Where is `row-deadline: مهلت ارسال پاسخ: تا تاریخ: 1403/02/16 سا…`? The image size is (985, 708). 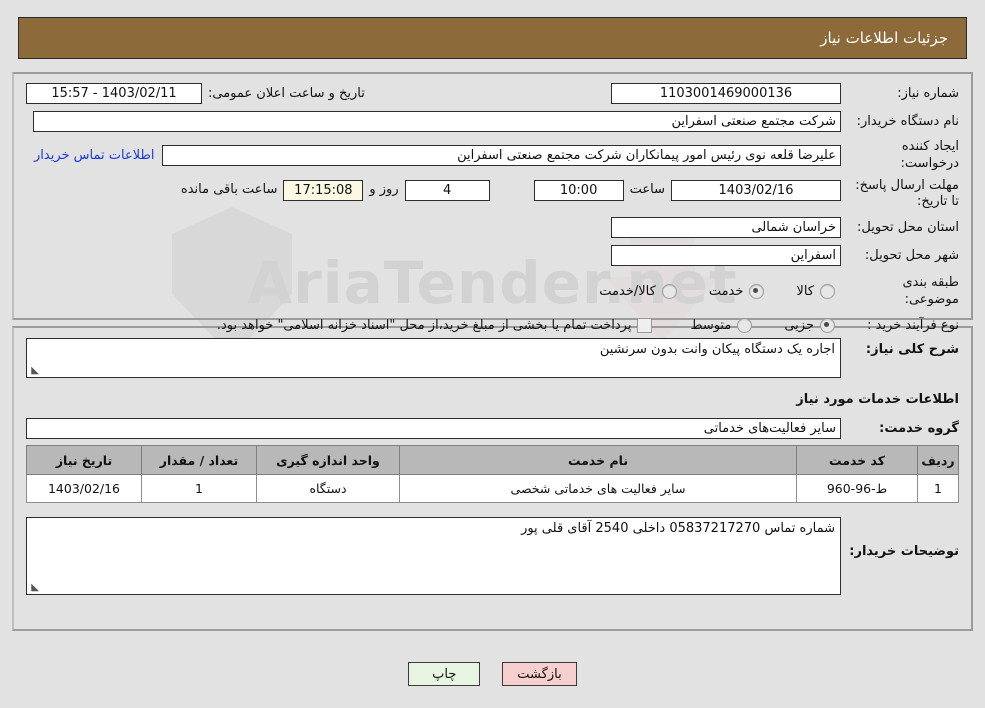 row-deadline: مهلت ارسال پاسخ: تا تاریخ: 1403/02/16 سا… is located at coordinates (492, 194).